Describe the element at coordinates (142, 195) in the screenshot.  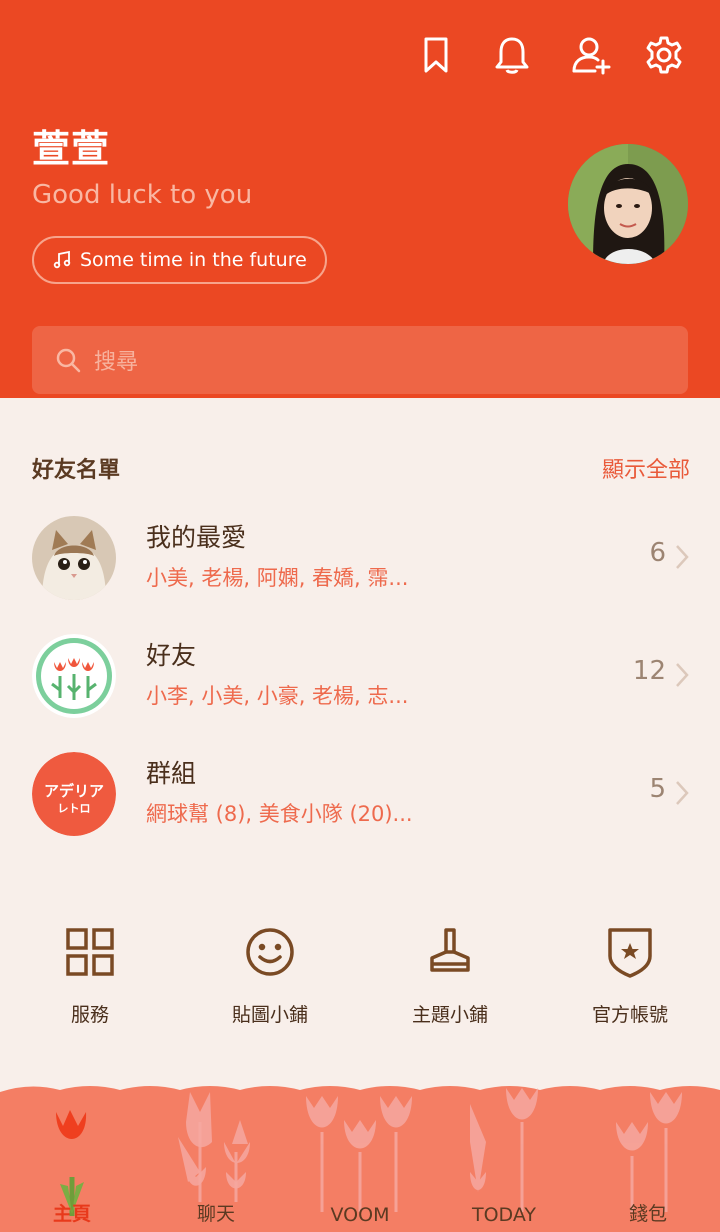
I see `status-message: Good luck to you` at that location.